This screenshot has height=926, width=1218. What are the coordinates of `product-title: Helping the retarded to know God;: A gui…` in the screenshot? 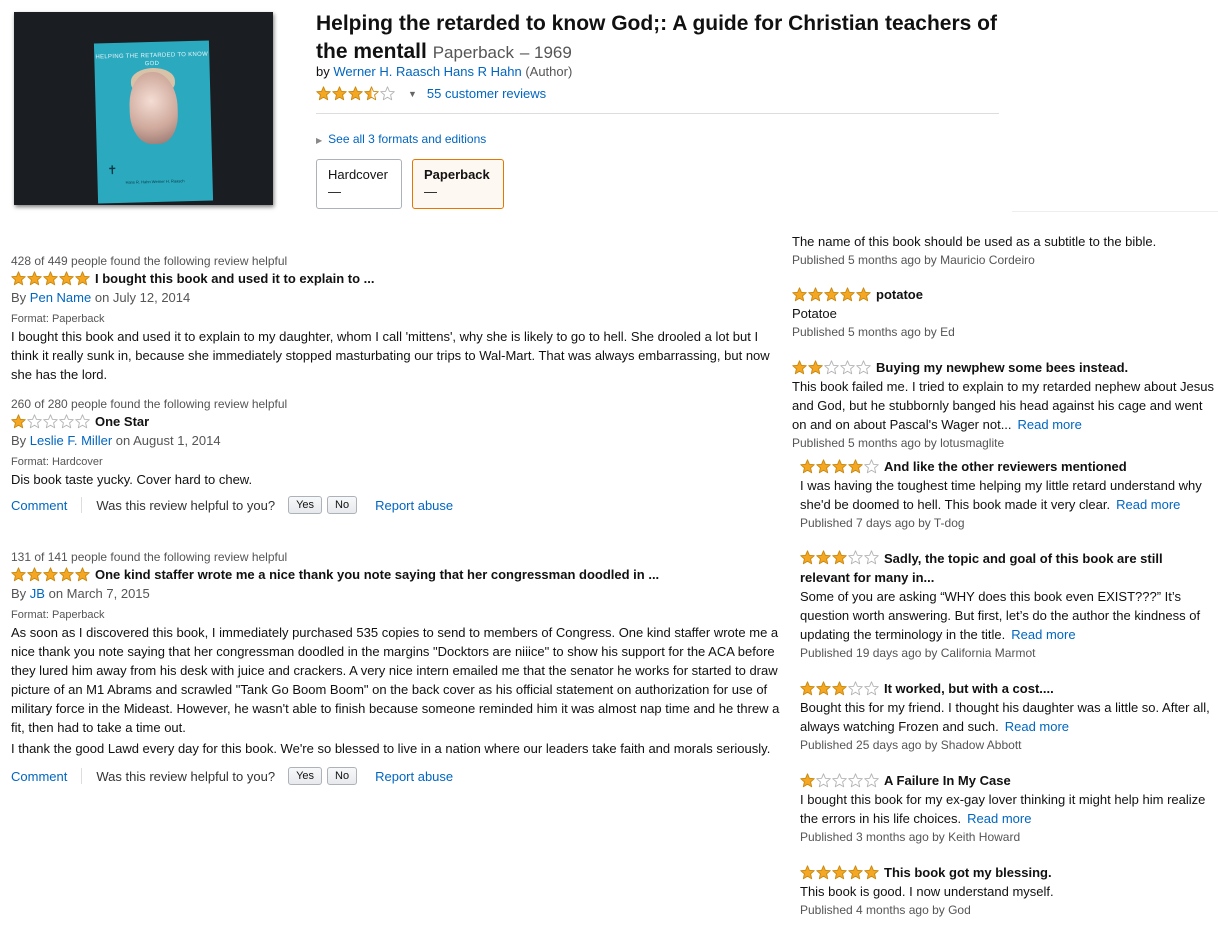 It's located at (656, 37).